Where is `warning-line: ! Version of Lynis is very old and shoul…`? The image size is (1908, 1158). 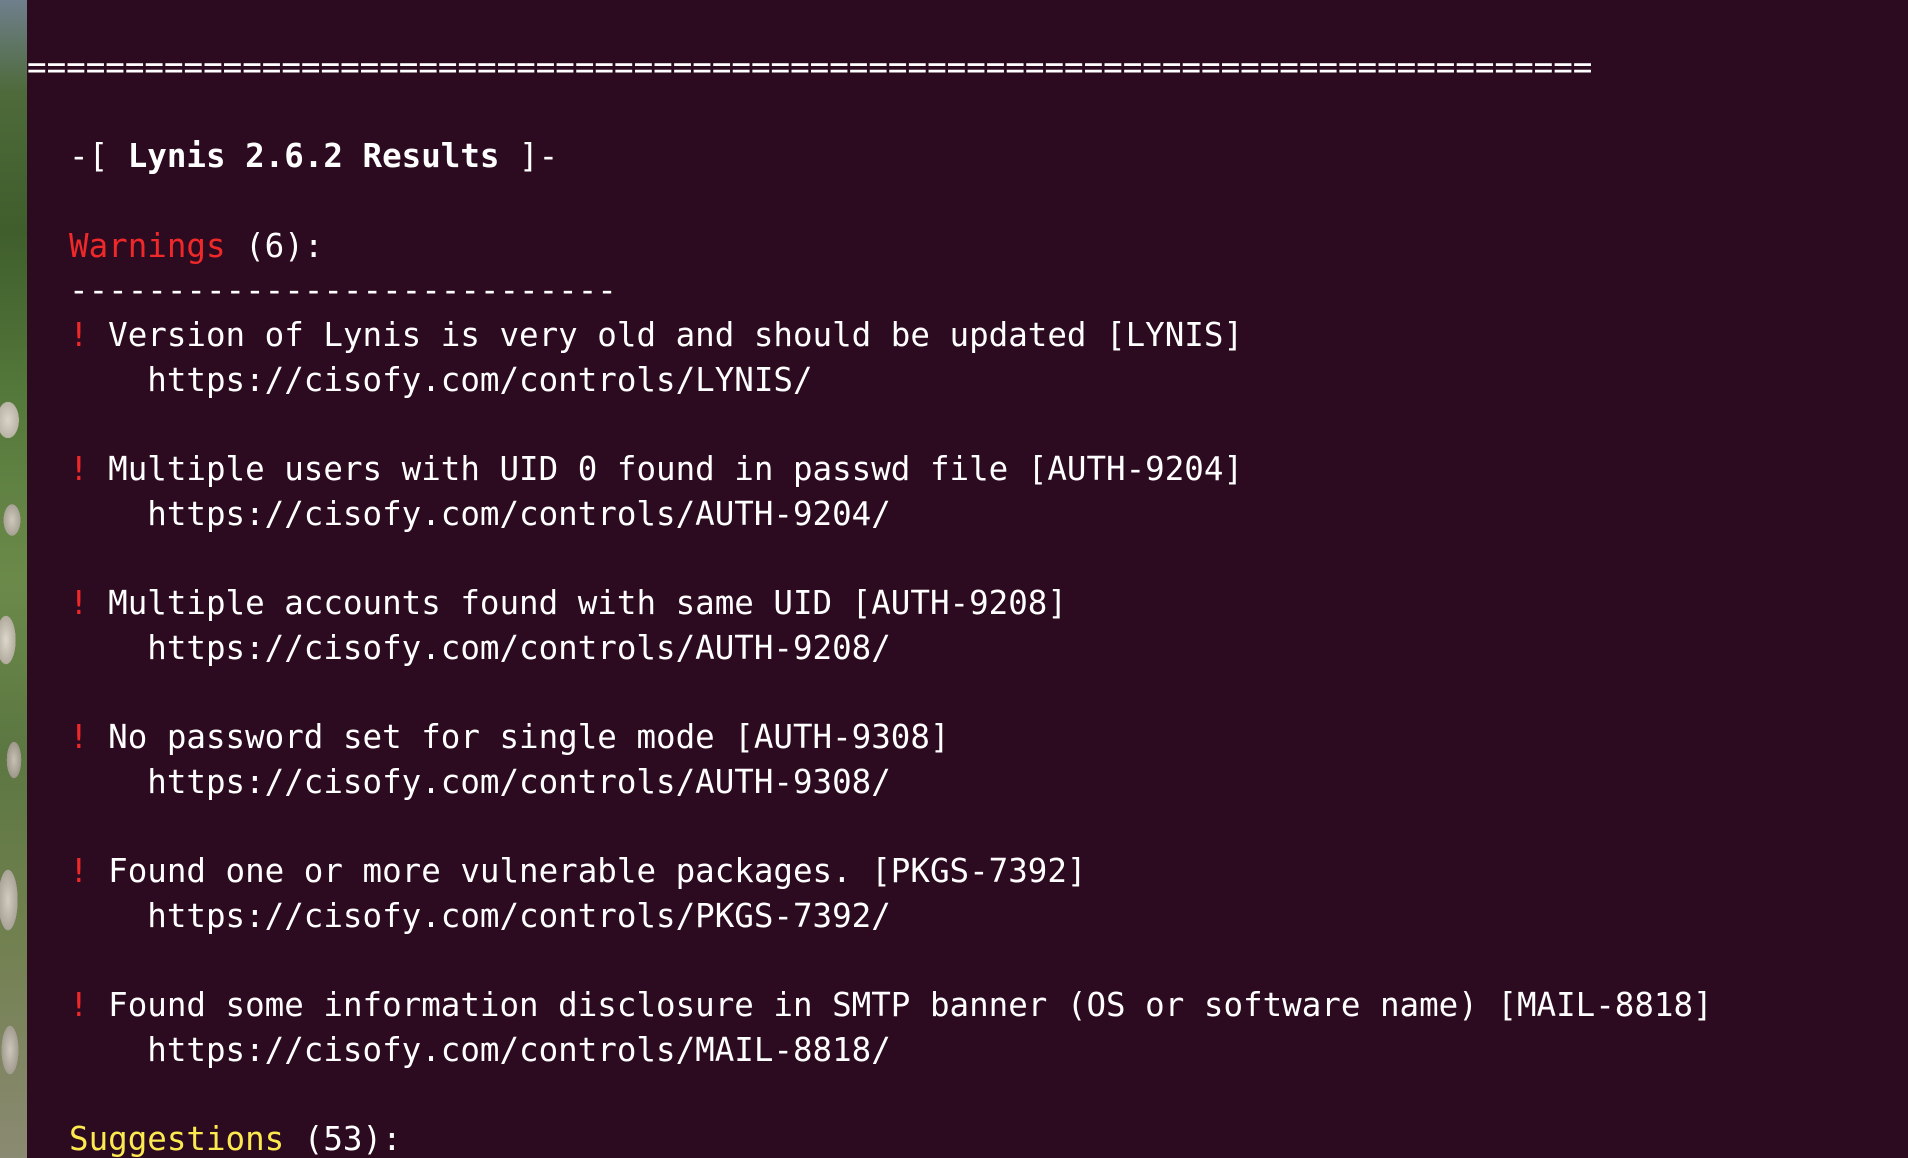
warning-line: ! Version of Lynis is very old and shoul… is located at coordinates (656, 335).